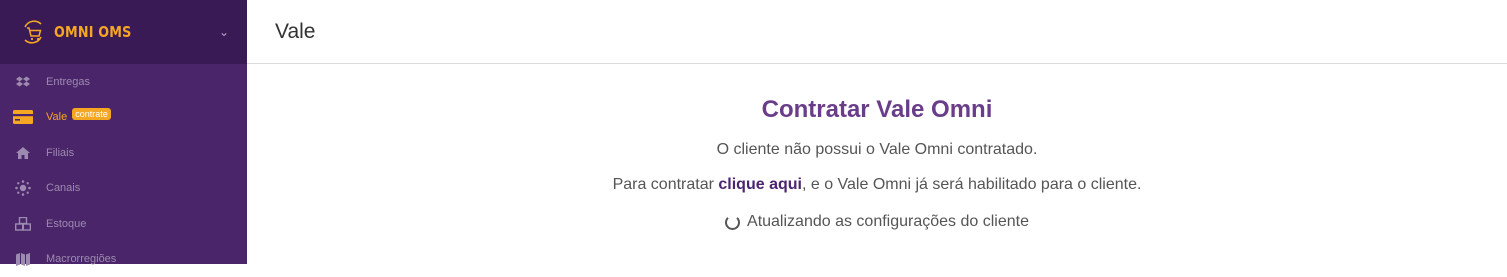  What do you see at coordinates (81, 259) in the screenshot?
I see `sidebar-item-label: Macrorregiões` at bounding box center [81, 259].